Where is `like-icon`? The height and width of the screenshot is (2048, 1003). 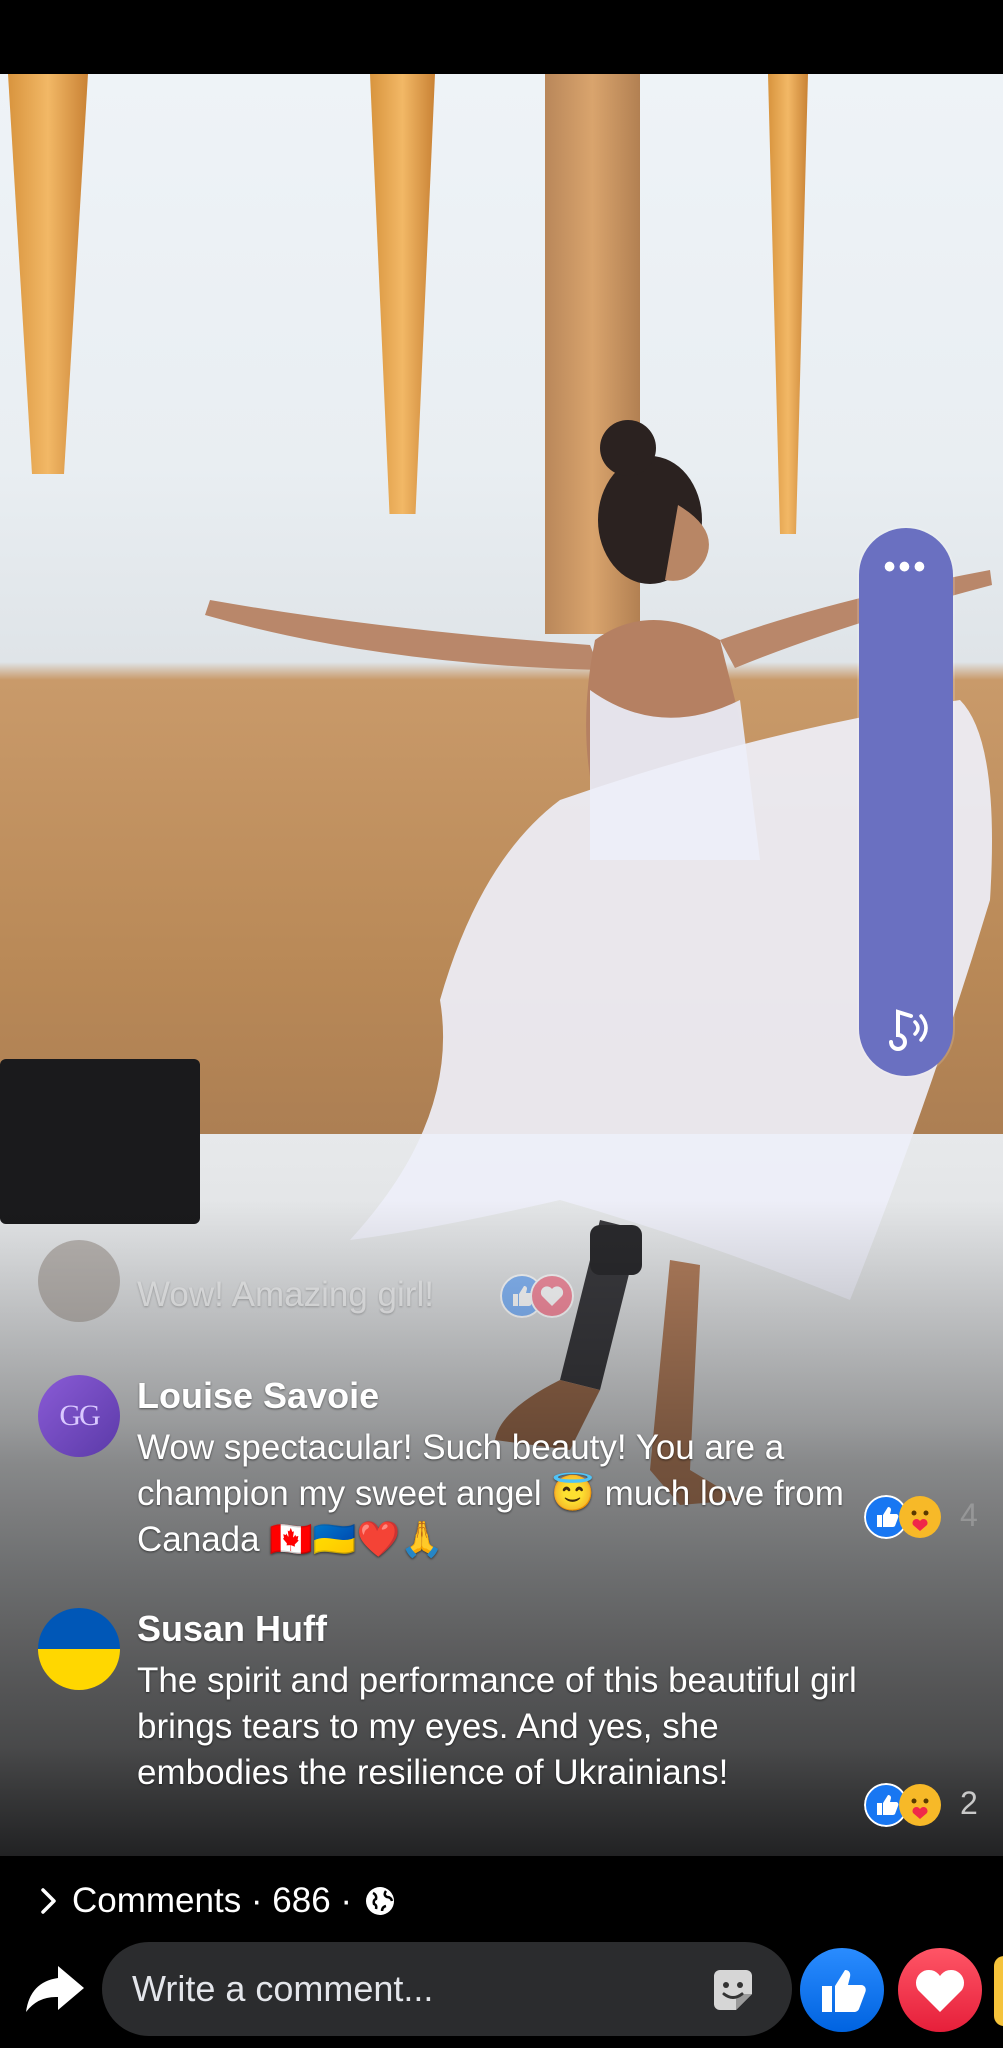
like-icon is located at coordinates (844, 1991).